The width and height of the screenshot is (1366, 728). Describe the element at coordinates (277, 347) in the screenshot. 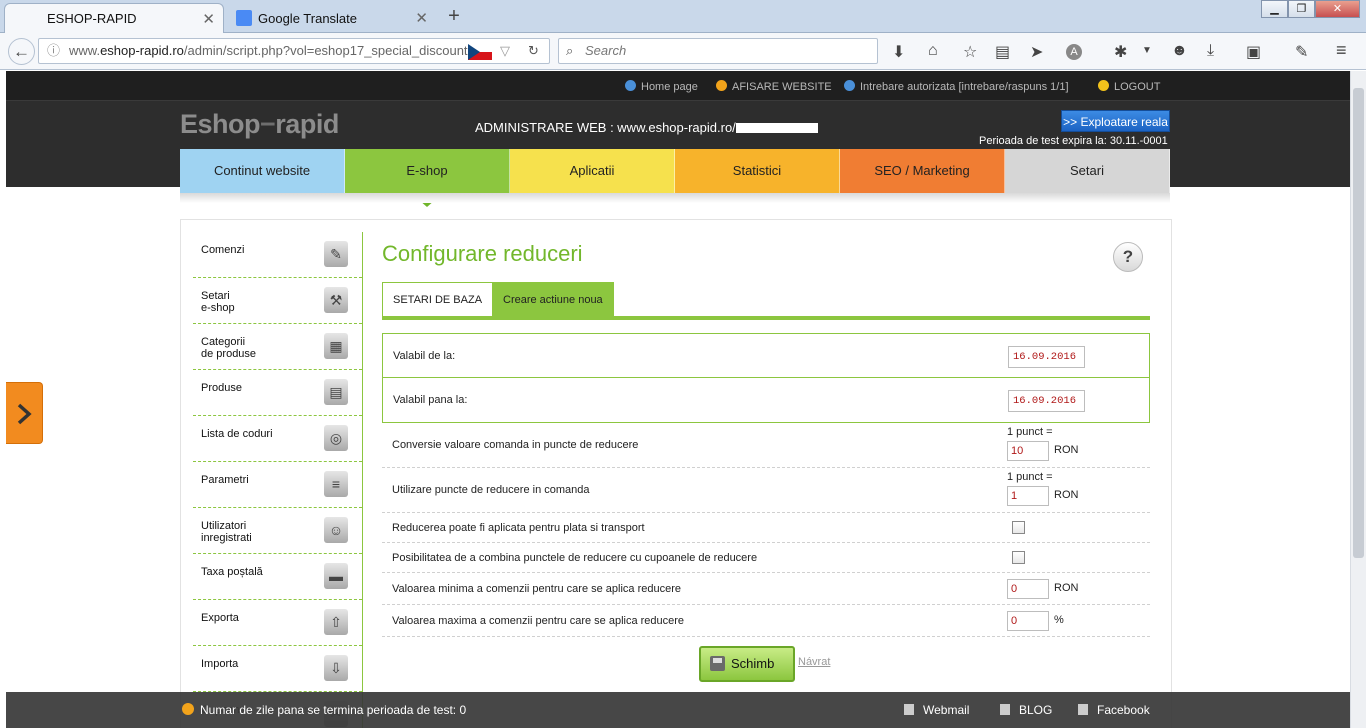

I see `sidebar-item: Categorii de produse ▦` at that location.